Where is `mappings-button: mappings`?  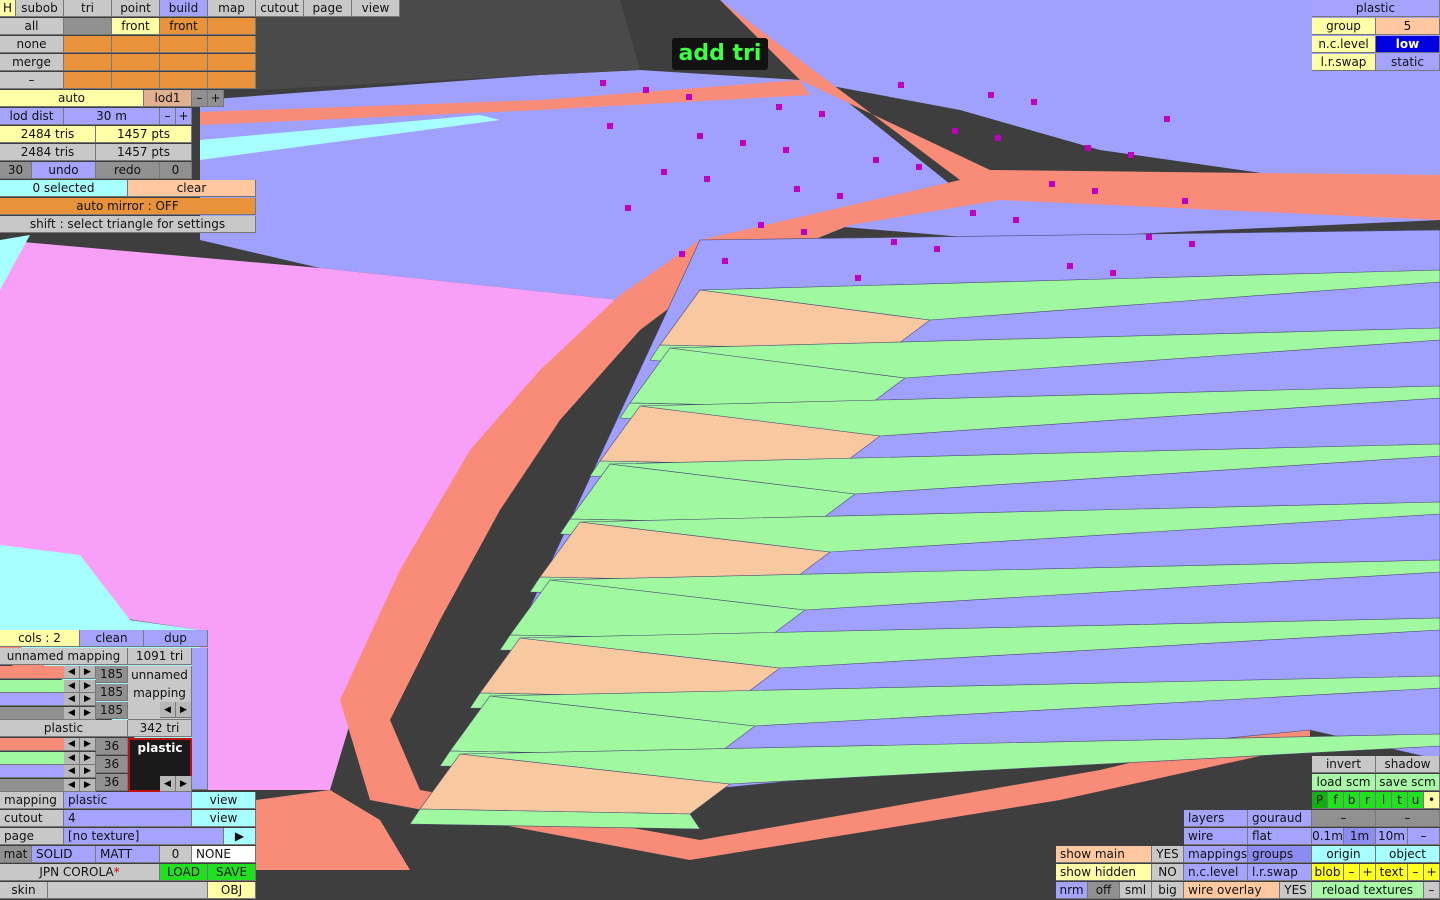 mappings-button: mappings is located at coordinates (1216, 854).